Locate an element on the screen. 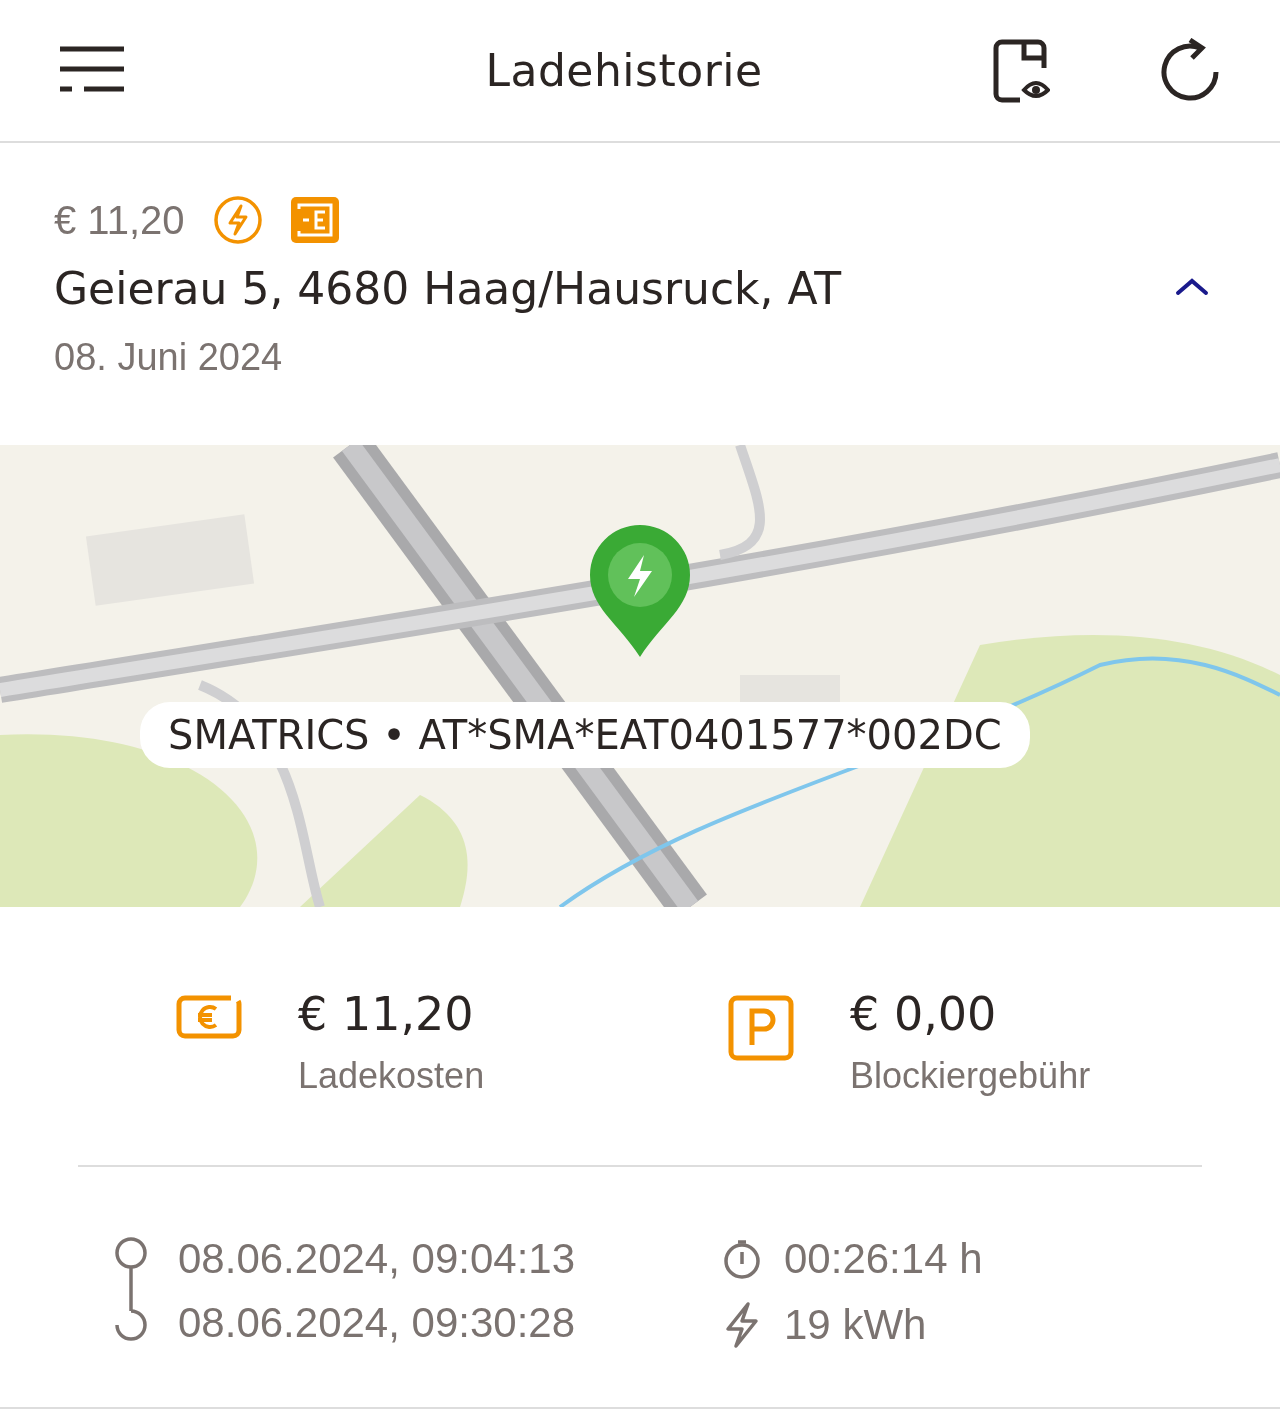 The height and width of the screenshot is (1417, 1280). end-time: 08.06.2024, 09:30:28 is located at coordinates (377, 1323).